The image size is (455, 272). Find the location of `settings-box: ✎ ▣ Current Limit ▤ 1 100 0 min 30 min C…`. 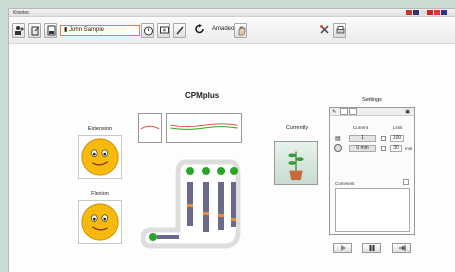

settings-box: ✎ ▣ Current Limit ▤ 1 100 0 min 30 min C… is located at coordinates (372, 171).